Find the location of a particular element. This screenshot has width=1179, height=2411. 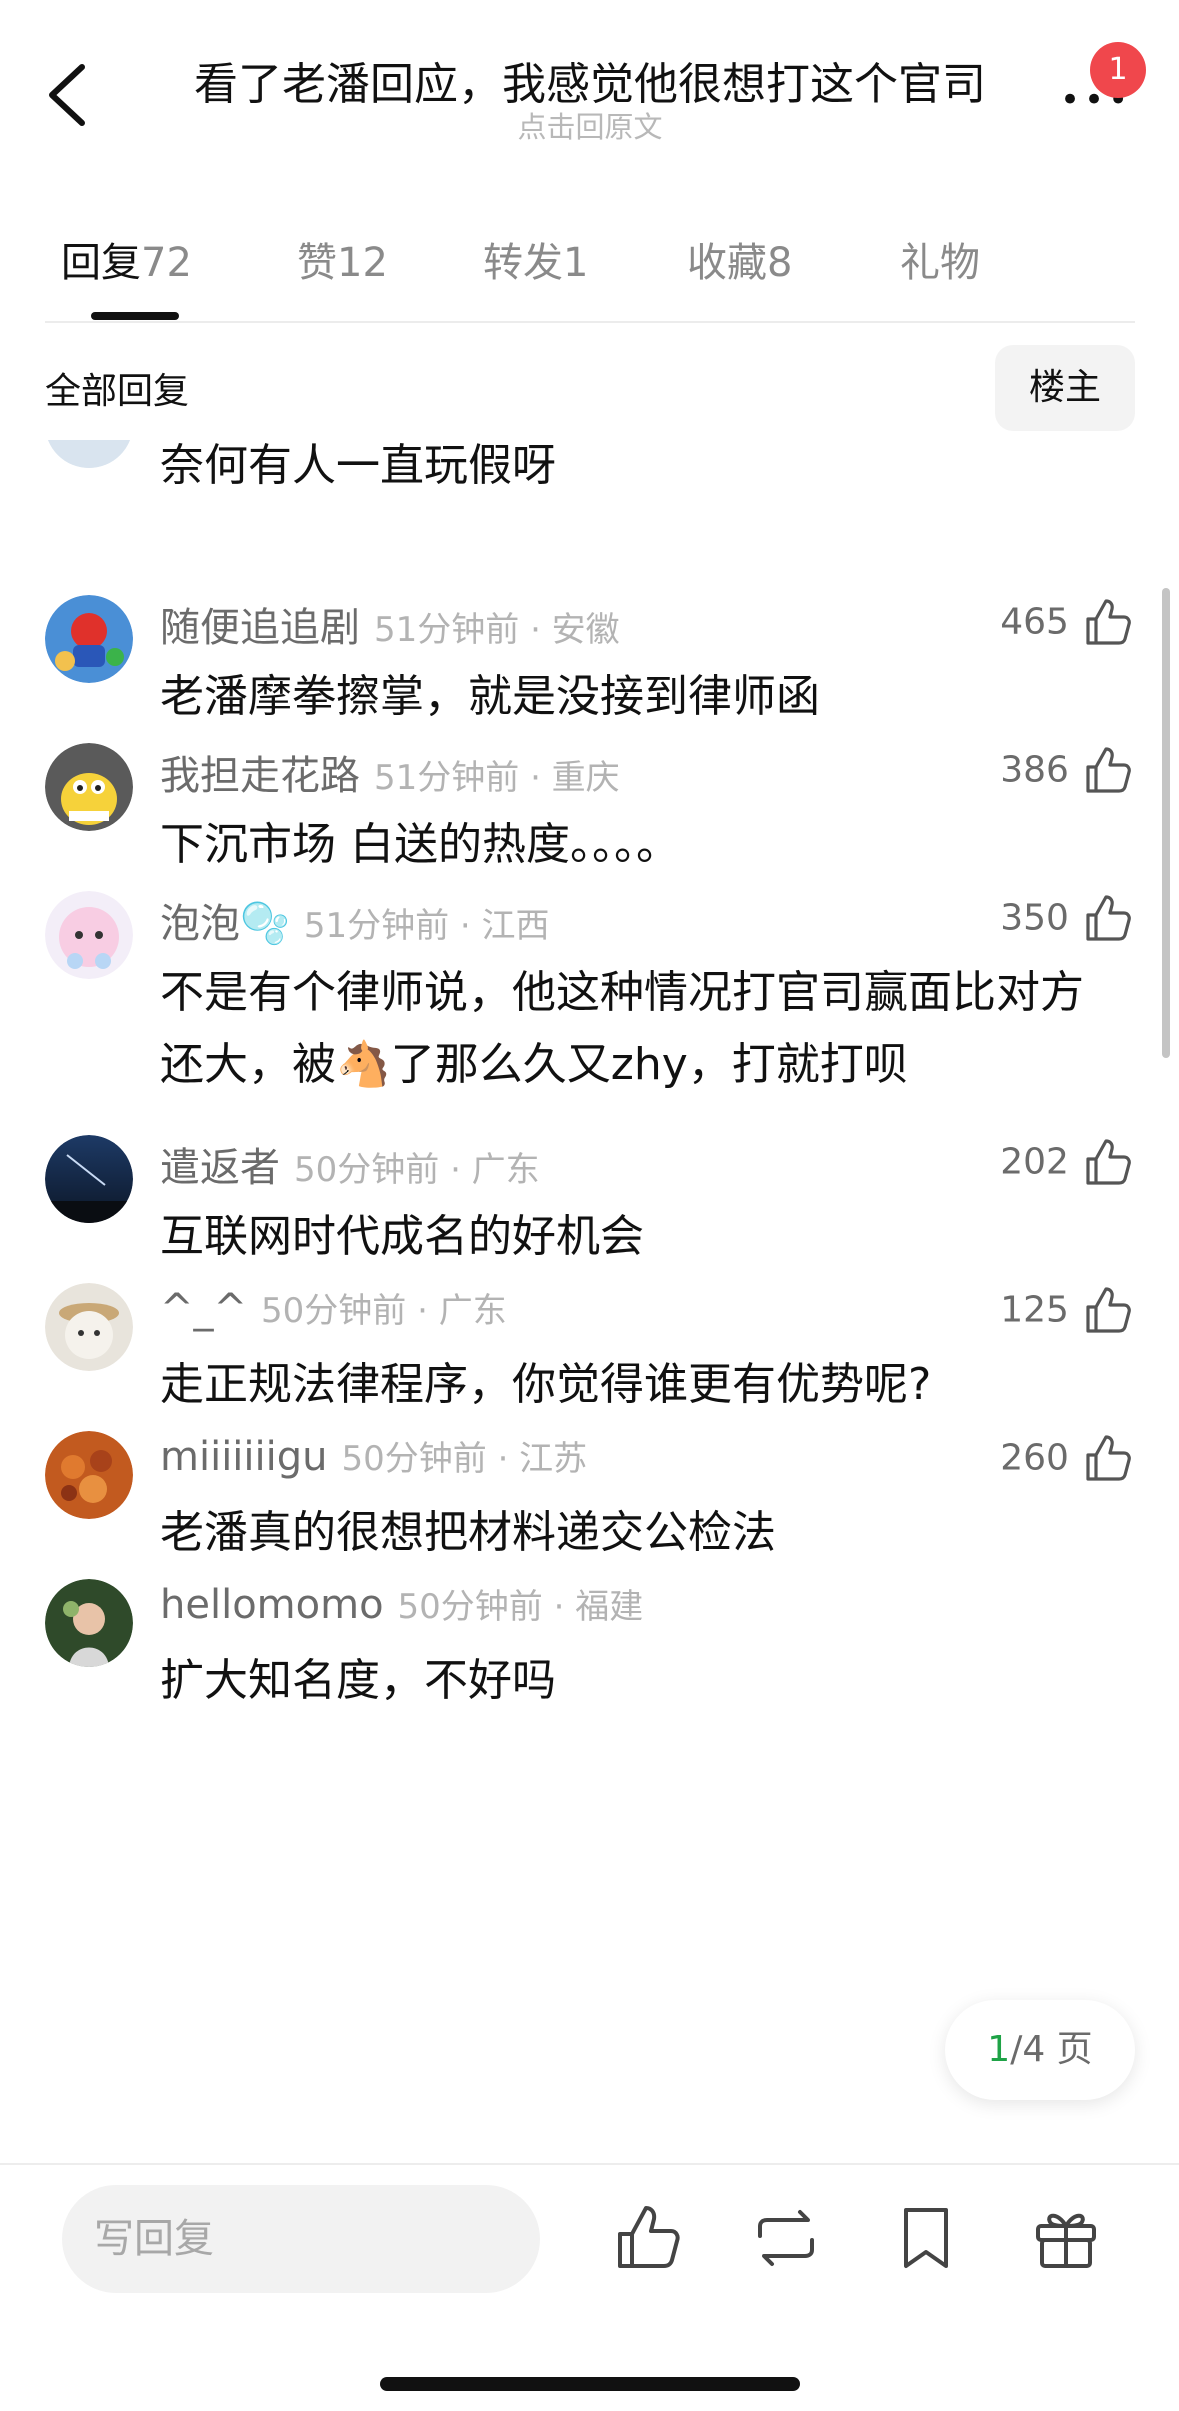

like-count: 465 is located at coordinates (1034, 622).